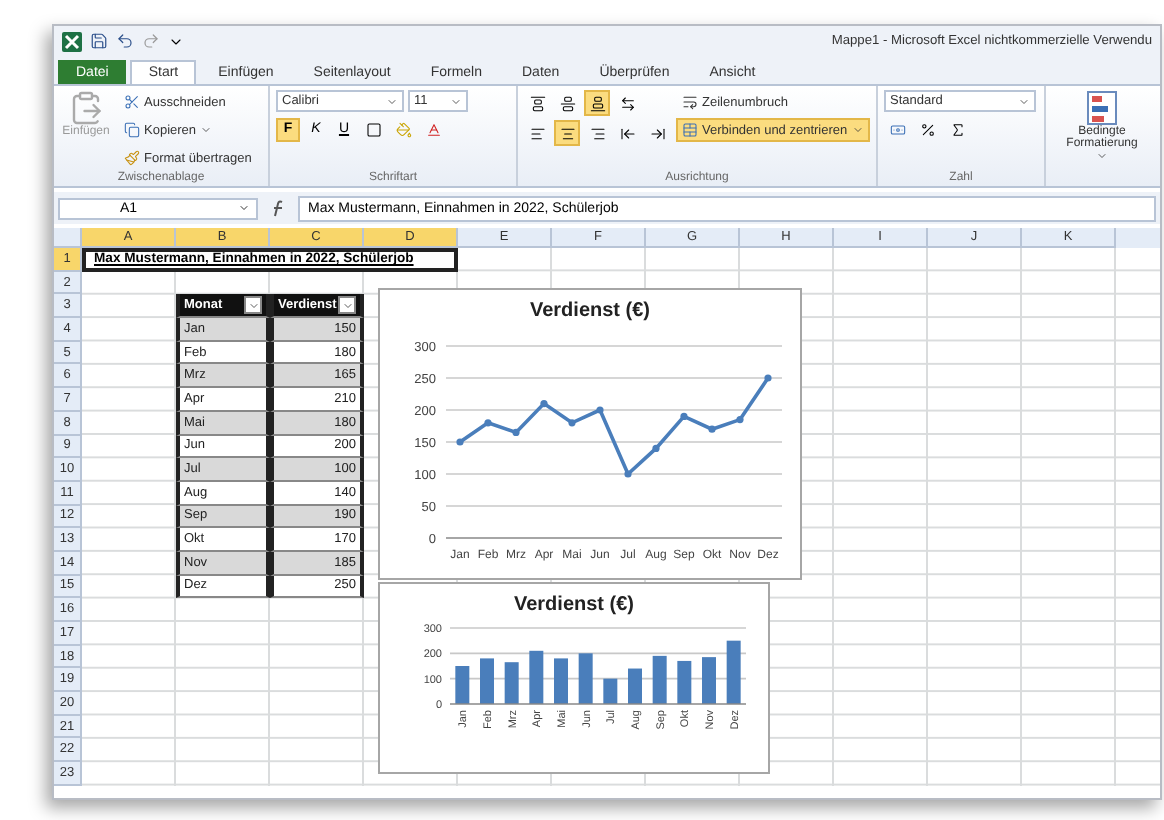 The width and height of the screenshot is (1164, 820). Describe the element at coordinates (72, 41) in the screenshot. I see `app-logo-icon` at that location.